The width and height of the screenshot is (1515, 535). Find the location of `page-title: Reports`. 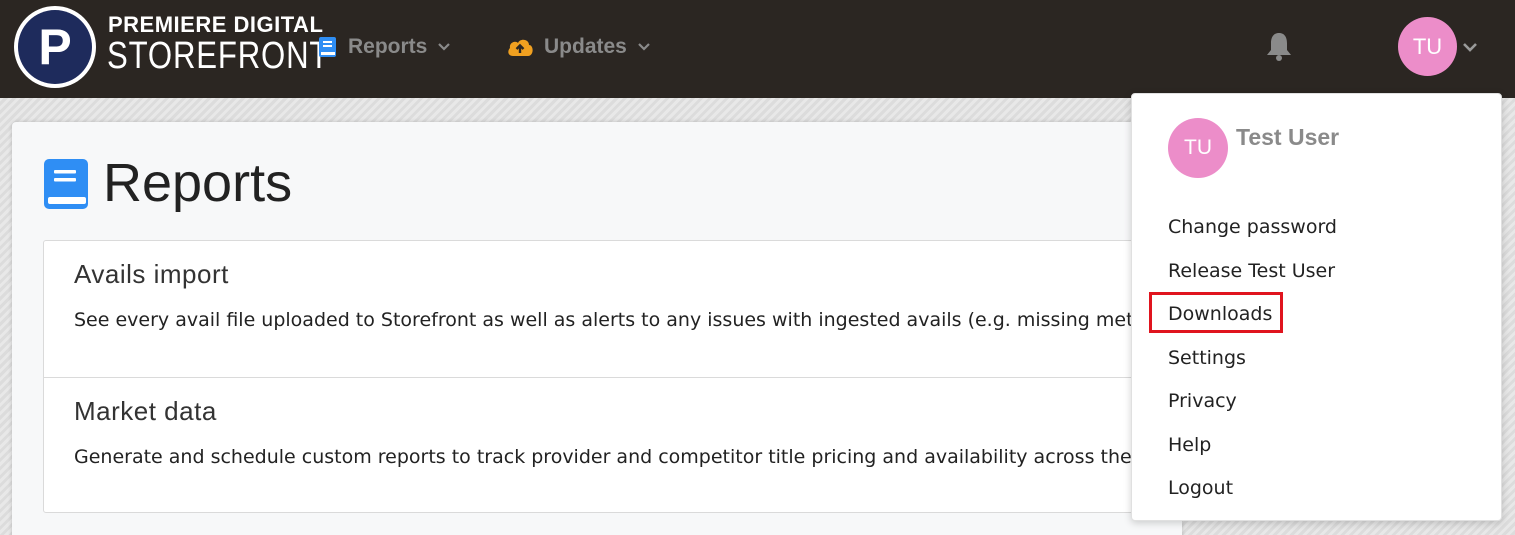

page-title: Reports is located at coordinates (198, 183).